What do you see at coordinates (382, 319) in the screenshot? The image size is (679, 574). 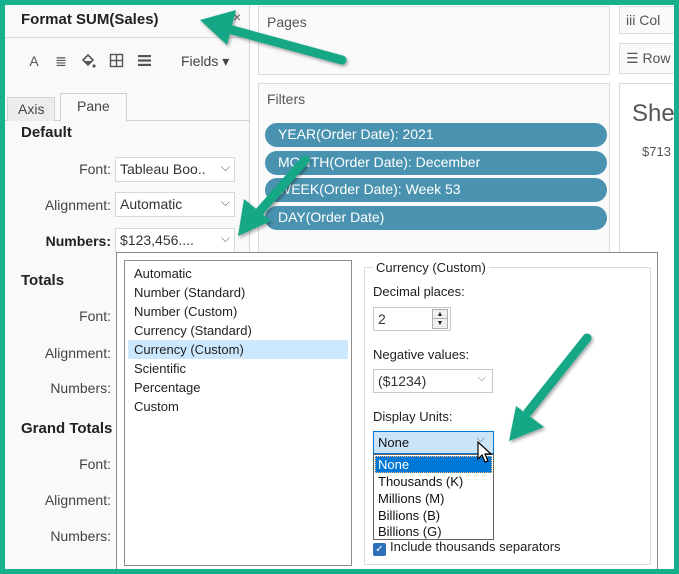 I see `decimal-places-value: 2` at bounding box center [382, 319].